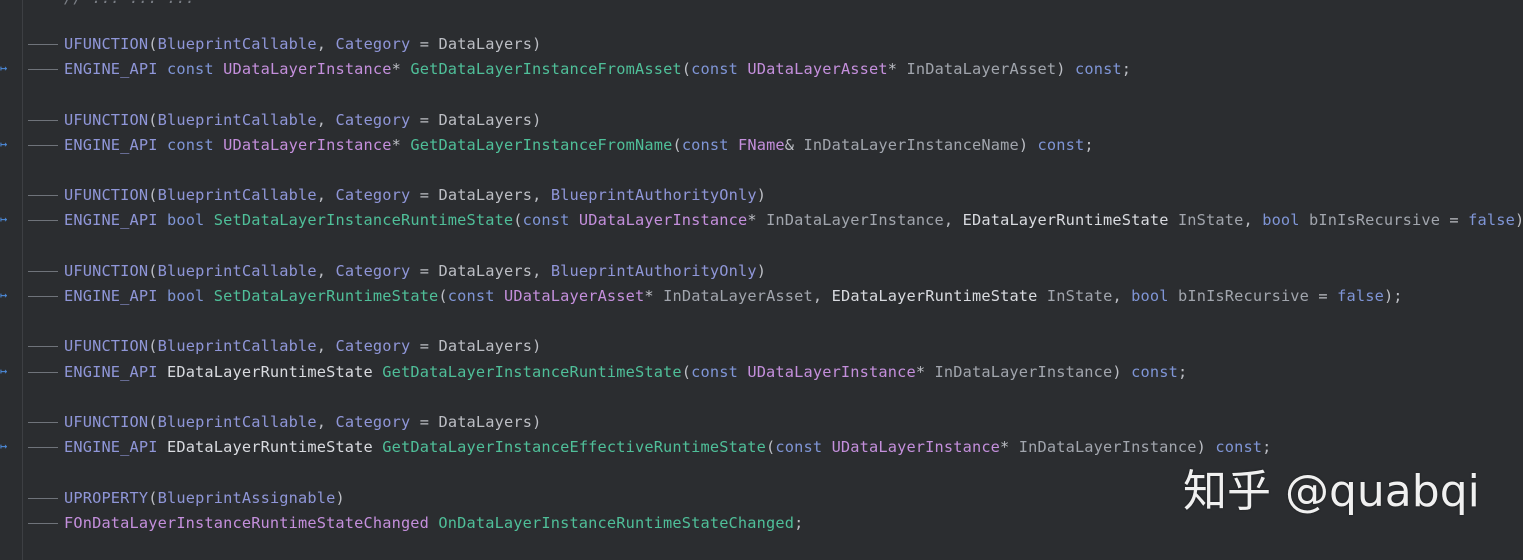  Describe the element at coordinates (1210, 220) in the screenshot. I see `code-token: InState` at that location.